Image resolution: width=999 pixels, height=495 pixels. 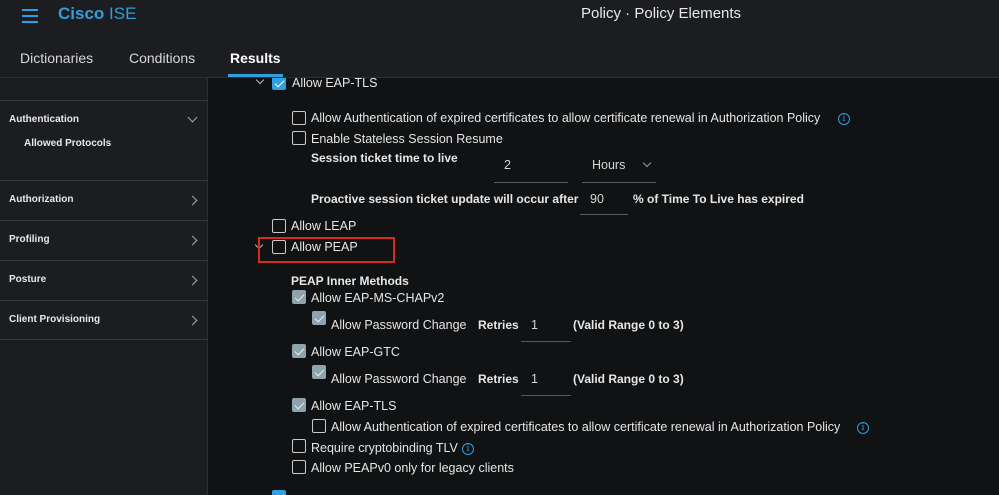 I want to click on proactive-update-value: 90, so click(x=597, y=199).